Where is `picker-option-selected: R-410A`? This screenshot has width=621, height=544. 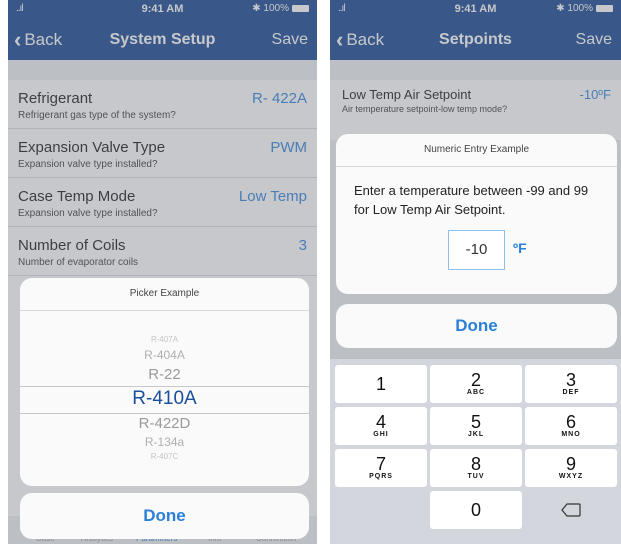 picker-option-selected: R-410A is located at coordinates (164, 399).